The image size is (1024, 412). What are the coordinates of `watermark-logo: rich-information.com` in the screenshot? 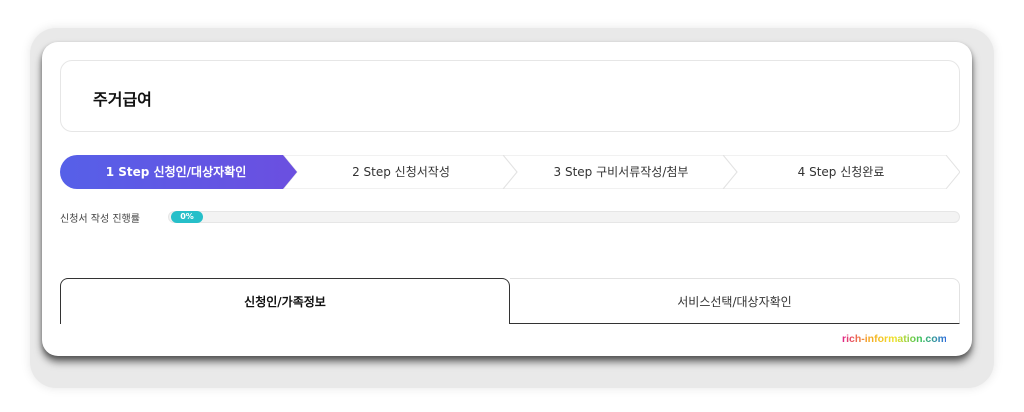 It's located at (894, 339).